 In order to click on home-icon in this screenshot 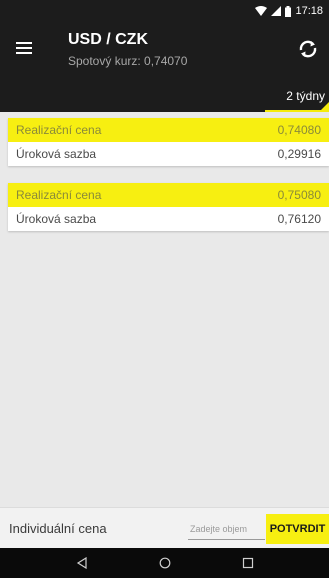, I will do `click(165, 563)`.